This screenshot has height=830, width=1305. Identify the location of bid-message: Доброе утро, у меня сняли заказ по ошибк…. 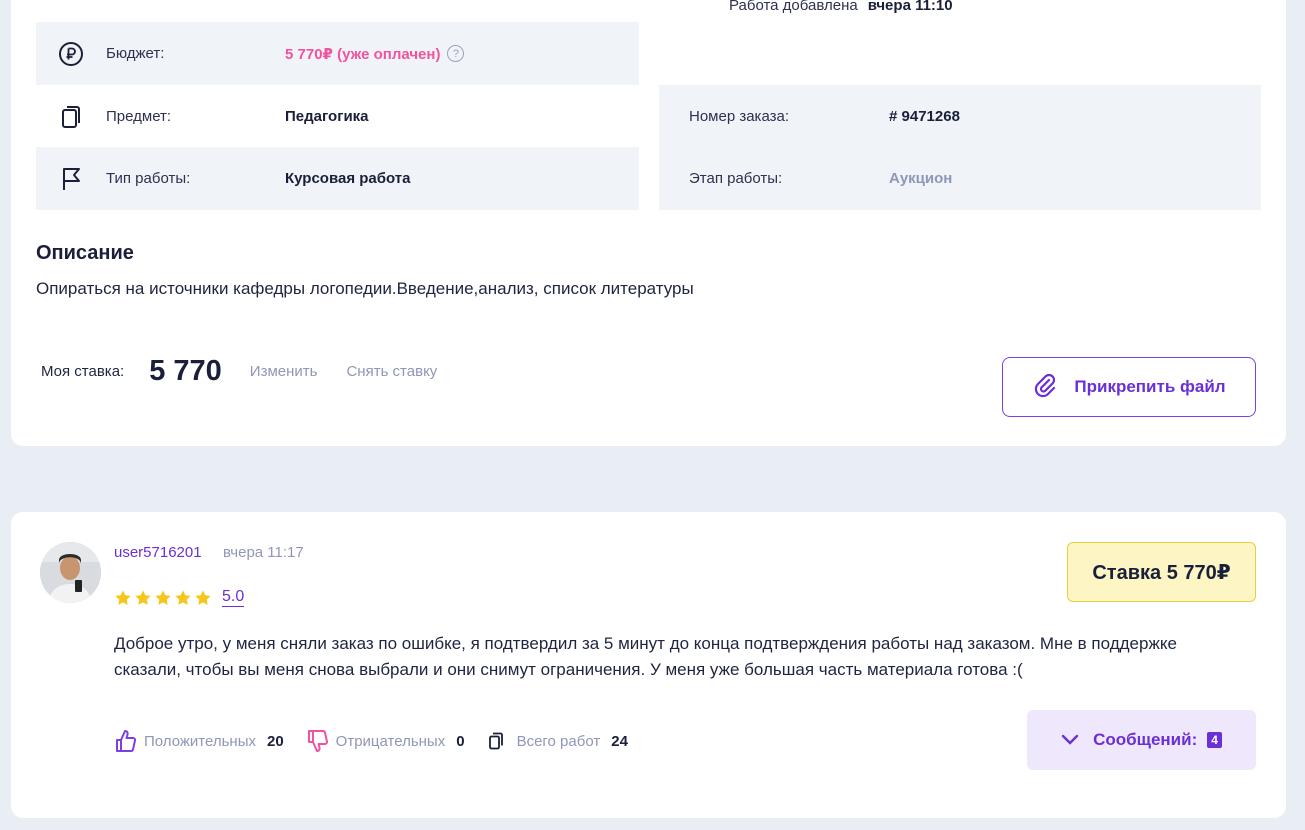
(645, 656).